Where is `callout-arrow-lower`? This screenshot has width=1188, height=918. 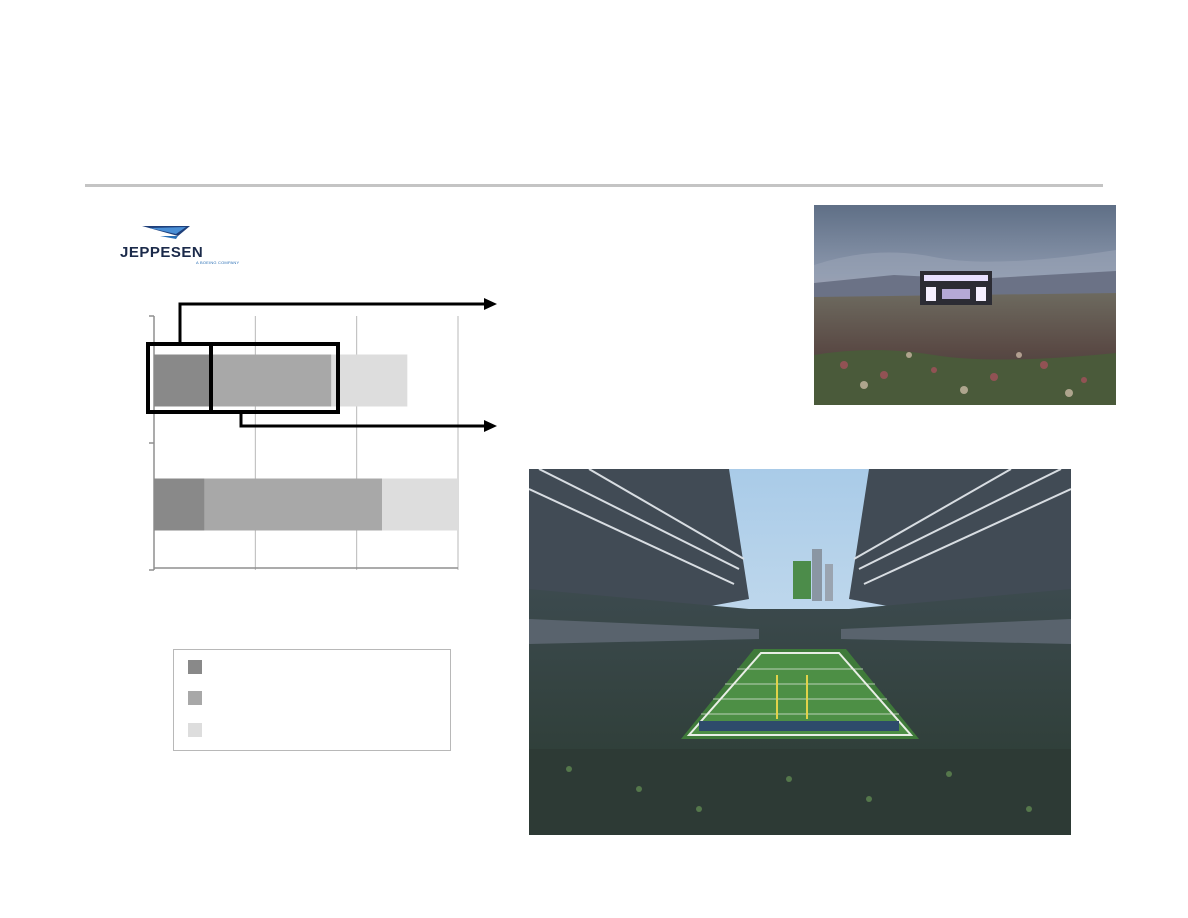 callout-arrow-lower is located at coordinates (362, 420).